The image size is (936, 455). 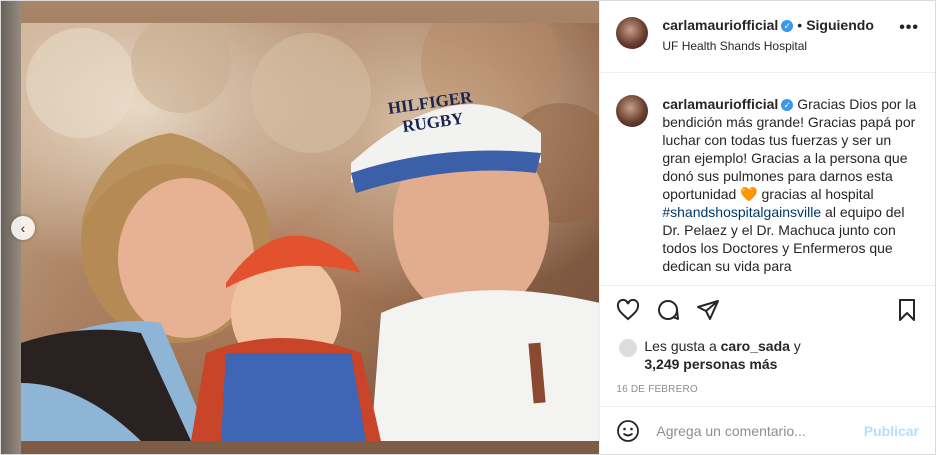 What do you see at coordinates (759, 430) in the screenshot?
I see `comment-input` at bounding box center [759, 430].